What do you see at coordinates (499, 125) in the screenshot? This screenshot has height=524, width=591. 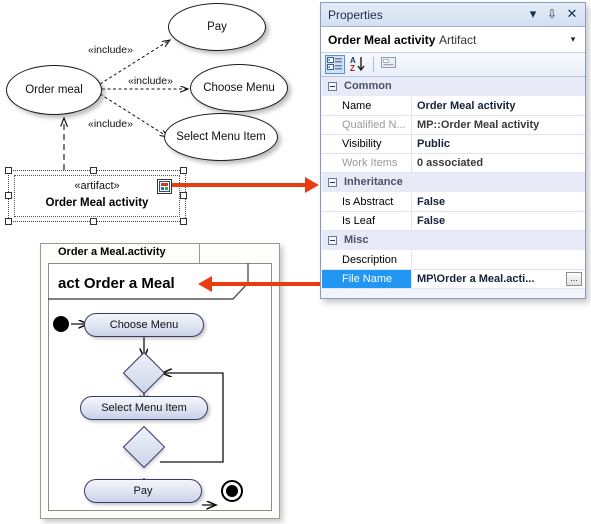 I see `property-value: MP::Order Meal activity` at bounding box center [499, 125].